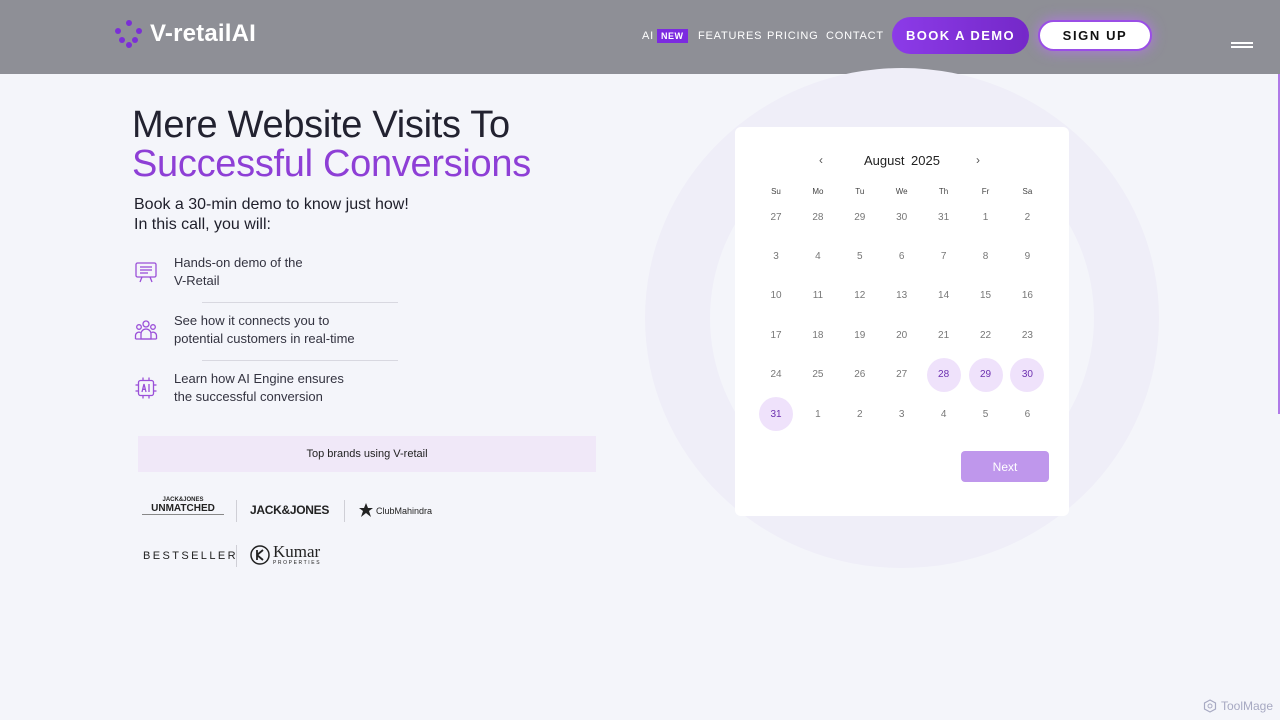 Image resolution: width=1280 pixels, height=720 pixels. I want to click on feature-item-demo: Hands-on demo of the V-Retail, so click(218, 272).